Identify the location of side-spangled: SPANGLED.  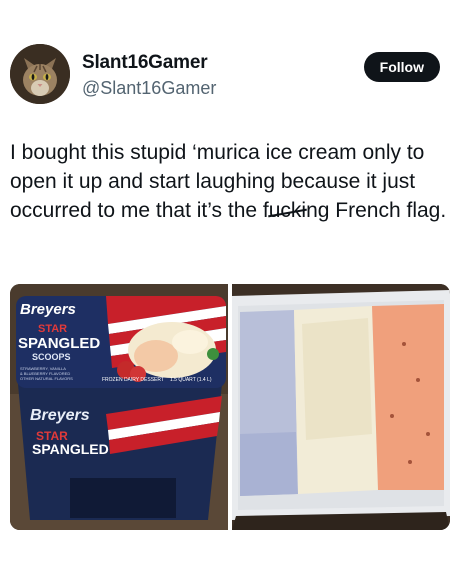
(70, 449).